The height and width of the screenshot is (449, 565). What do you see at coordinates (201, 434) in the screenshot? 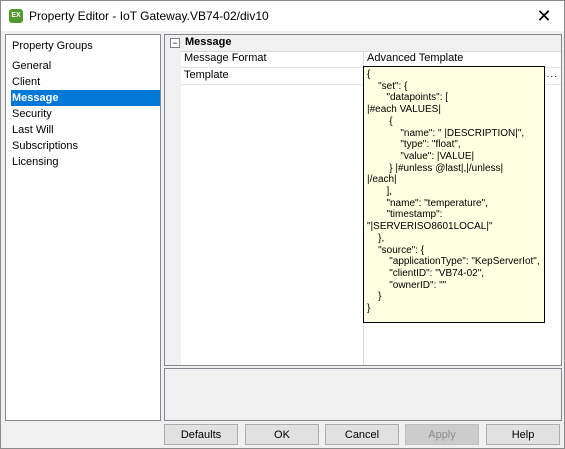
I see `defaults-button: Defaults` at bounding box center [201, 434].